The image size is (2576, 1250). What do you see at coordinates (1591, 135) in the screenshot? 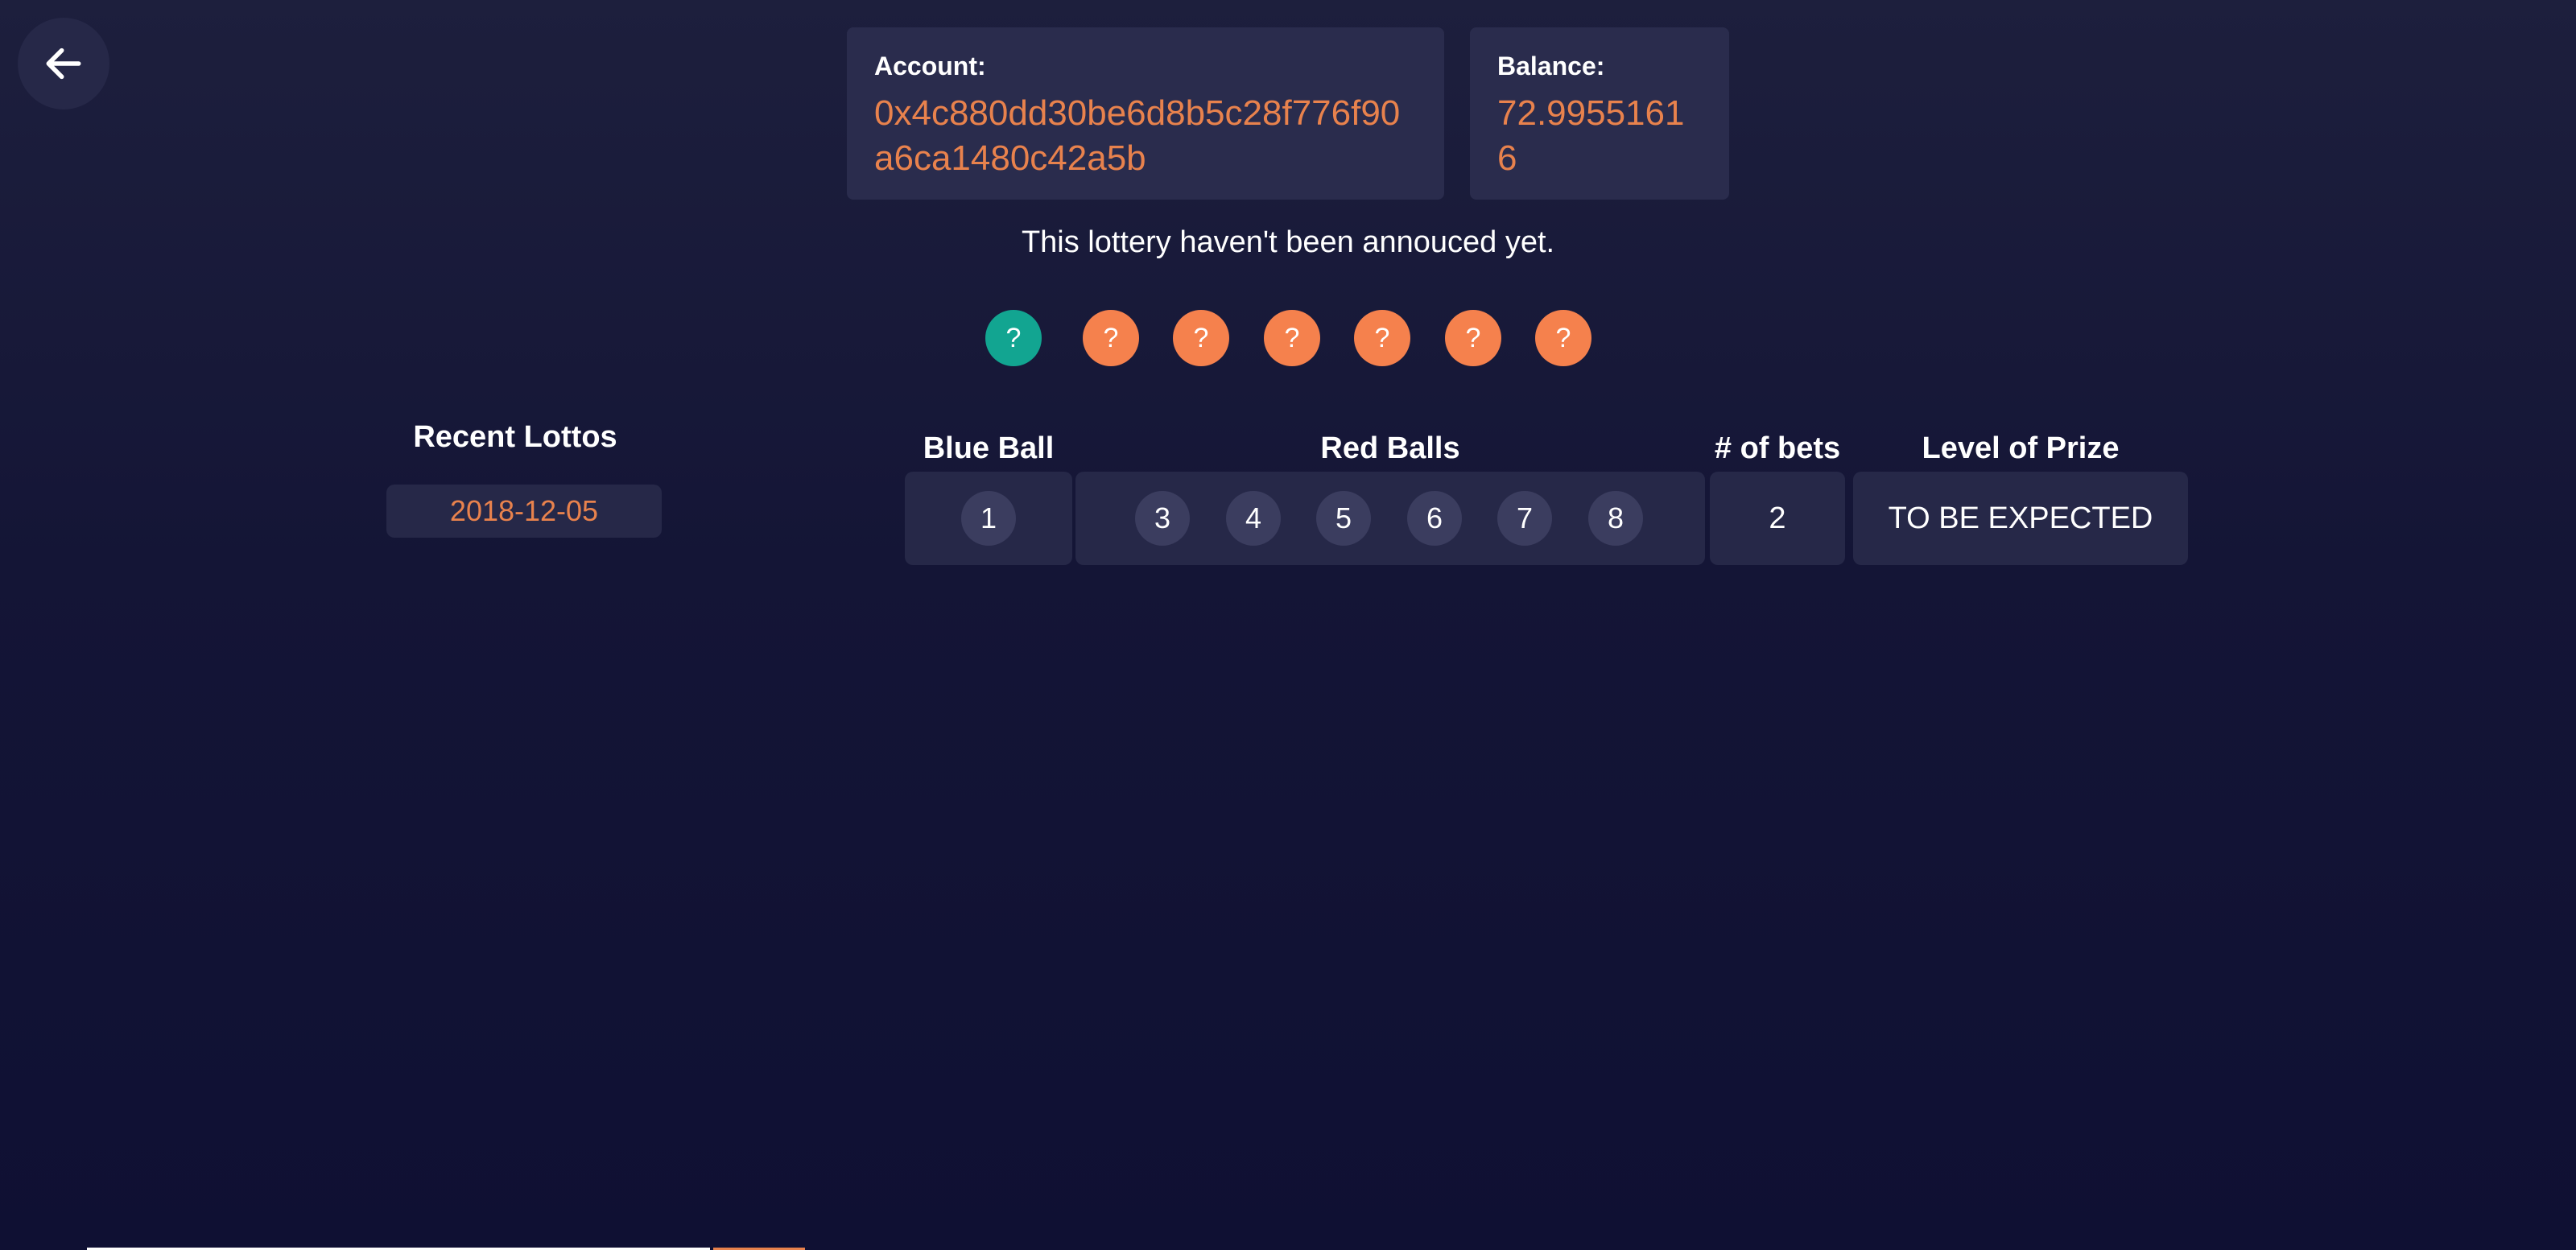
I see `balance-value: 72.99551616` at bounding box center [1591, 135].